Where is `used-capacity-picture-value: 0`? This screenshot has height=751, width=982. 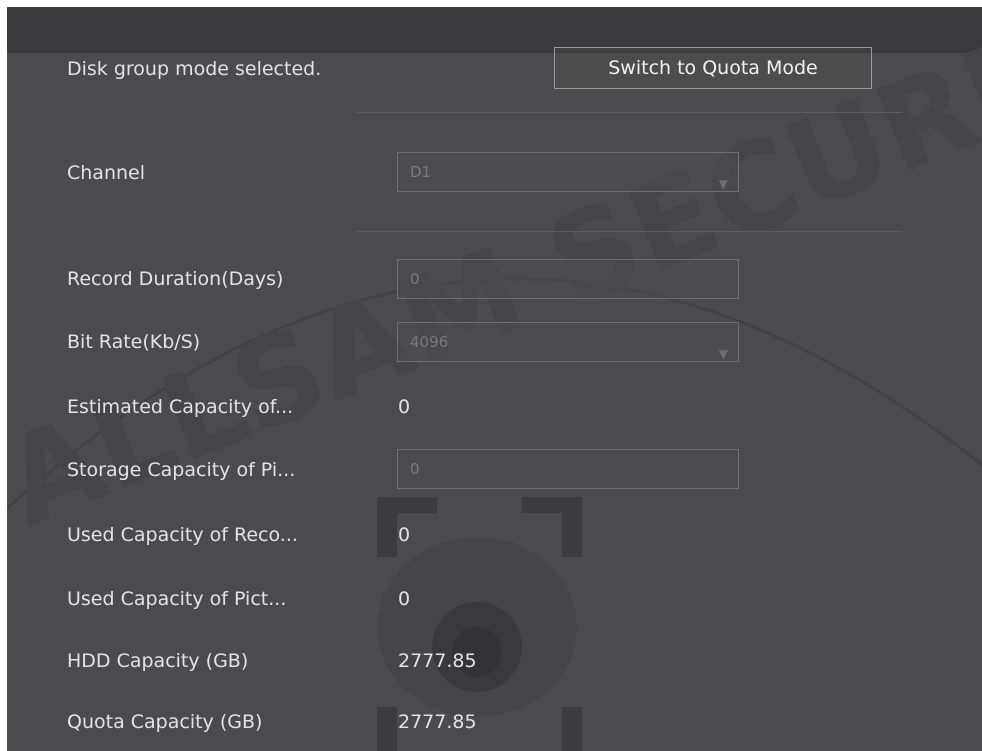
used-capacity-picture-value: 0 is located at coordinates (404, 599).